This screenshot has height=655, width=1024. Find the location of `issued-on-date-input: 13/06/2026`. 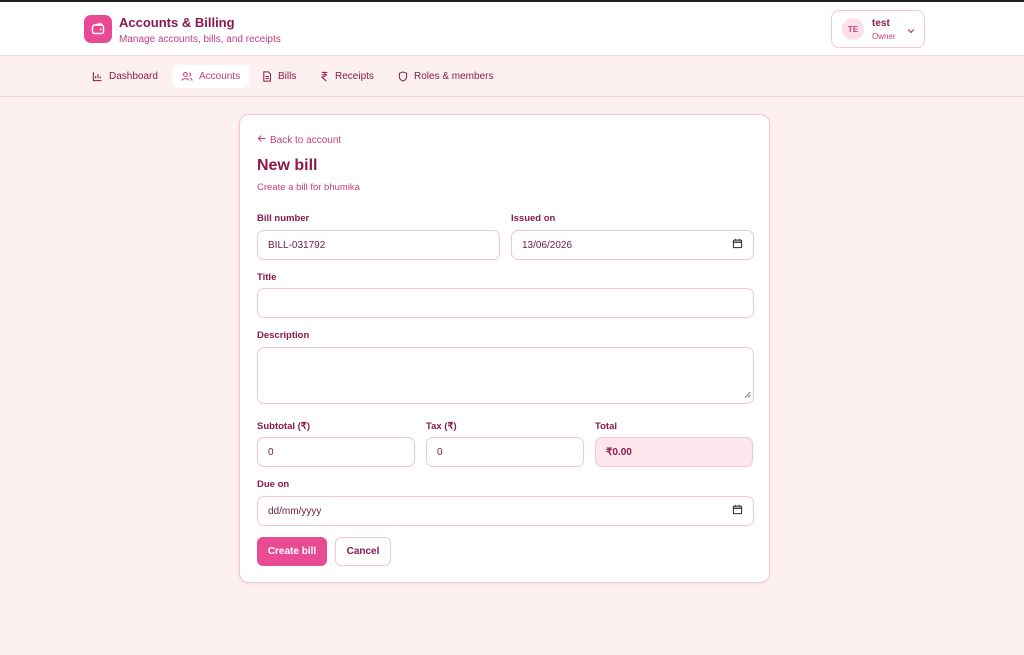

issued-on-date-input: 13/06/2026 is located at coordinates (632, 245).